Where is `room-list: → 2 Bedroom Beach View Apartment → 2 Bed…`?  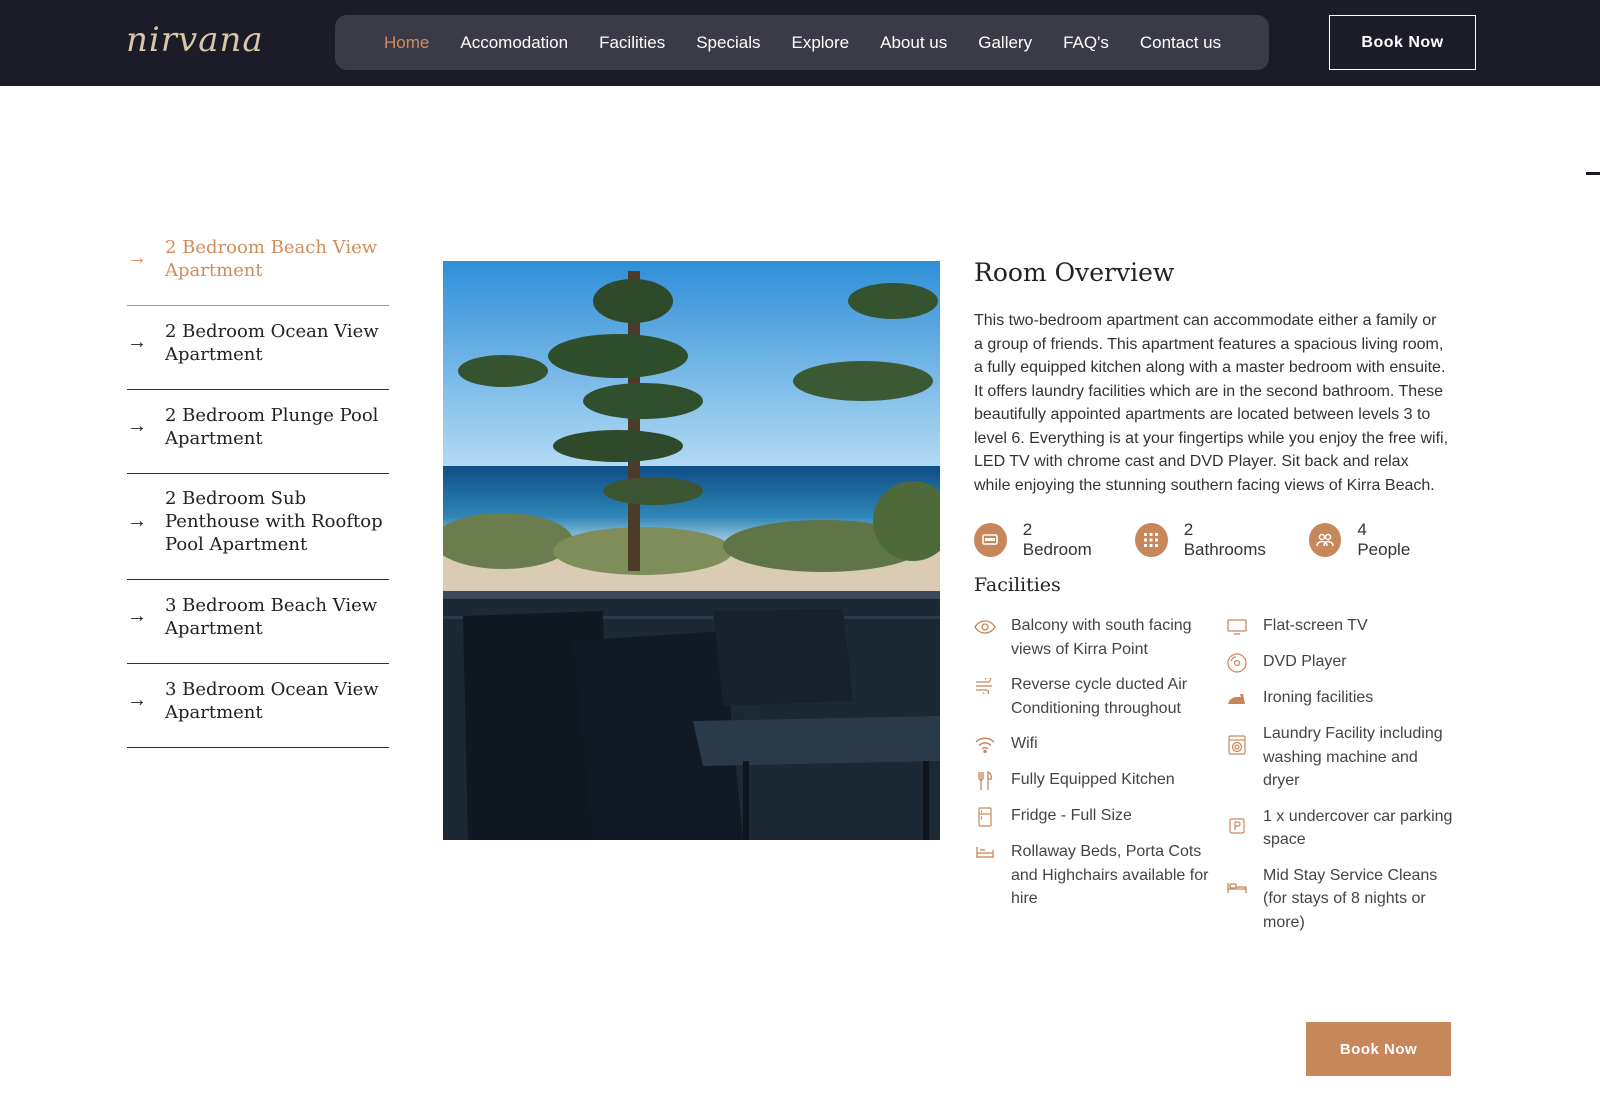
room-list: → 2 Bedroom Beach View Apartment → 2 Bed… is located at coordinates (258, 485).